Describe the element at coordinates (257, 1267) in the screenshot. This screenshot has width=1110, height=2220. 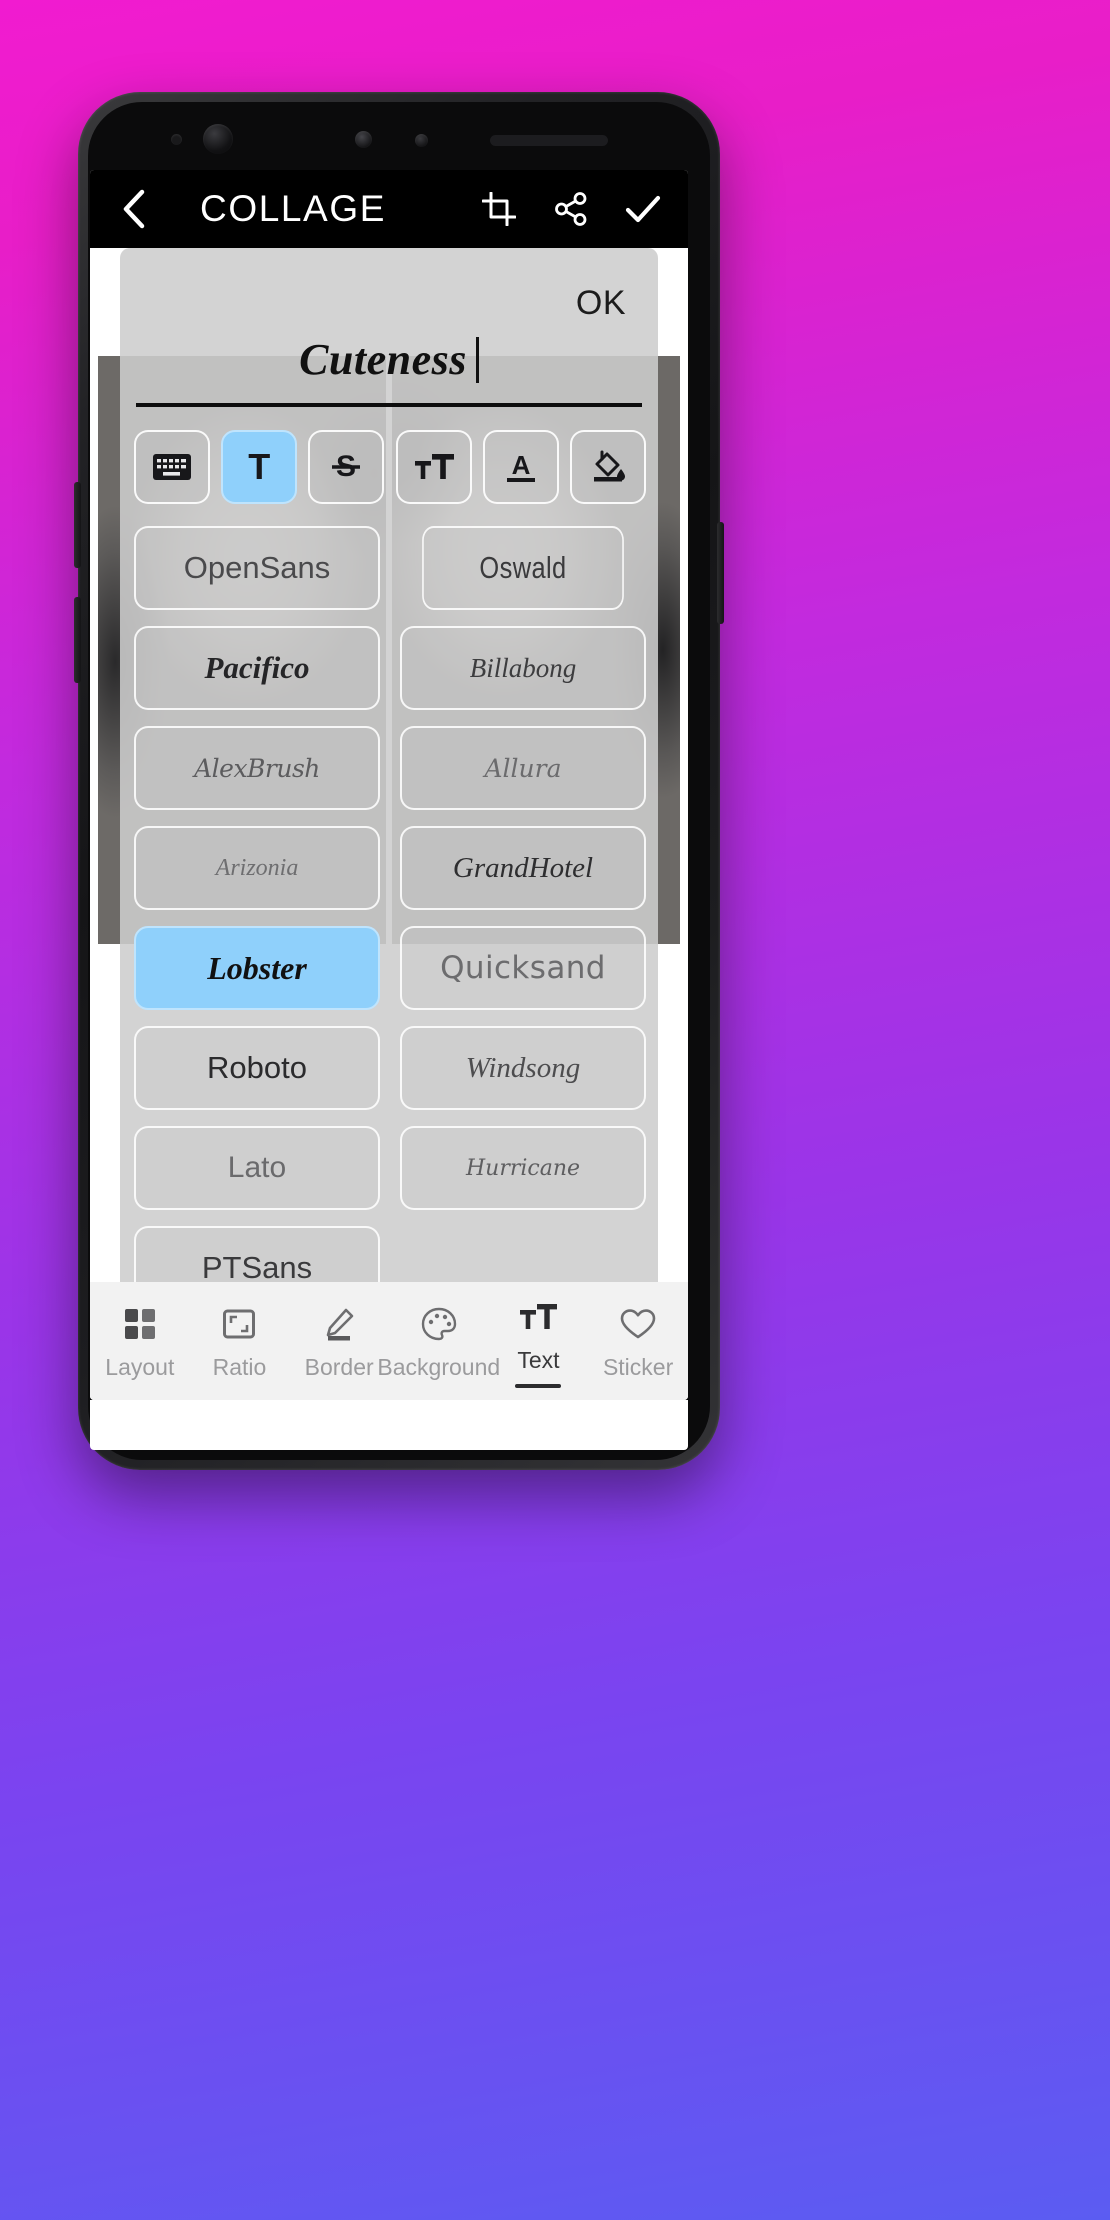
I see `font-item-label: PTSans` at that location.